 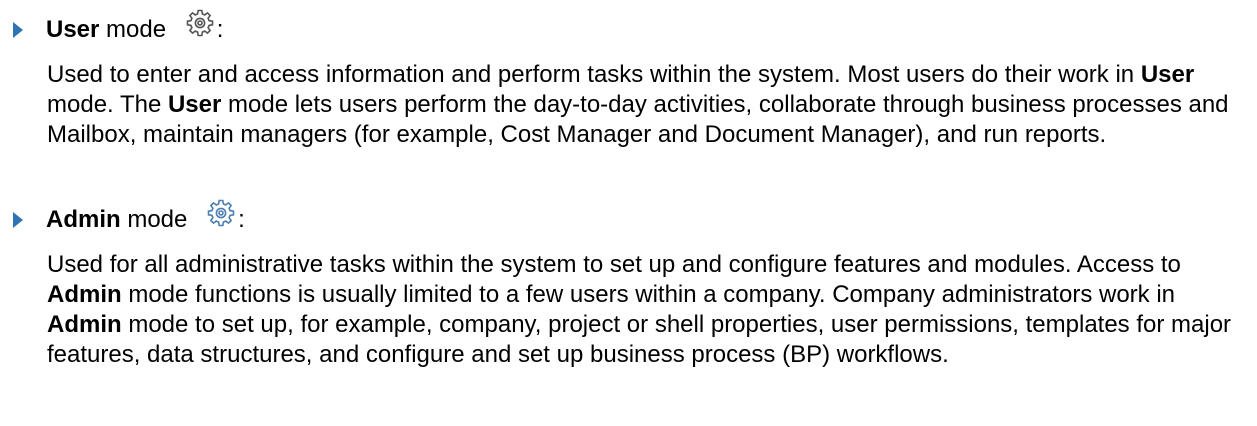 I want to click on user-mode-colon: :, so click(x=220, y=29).